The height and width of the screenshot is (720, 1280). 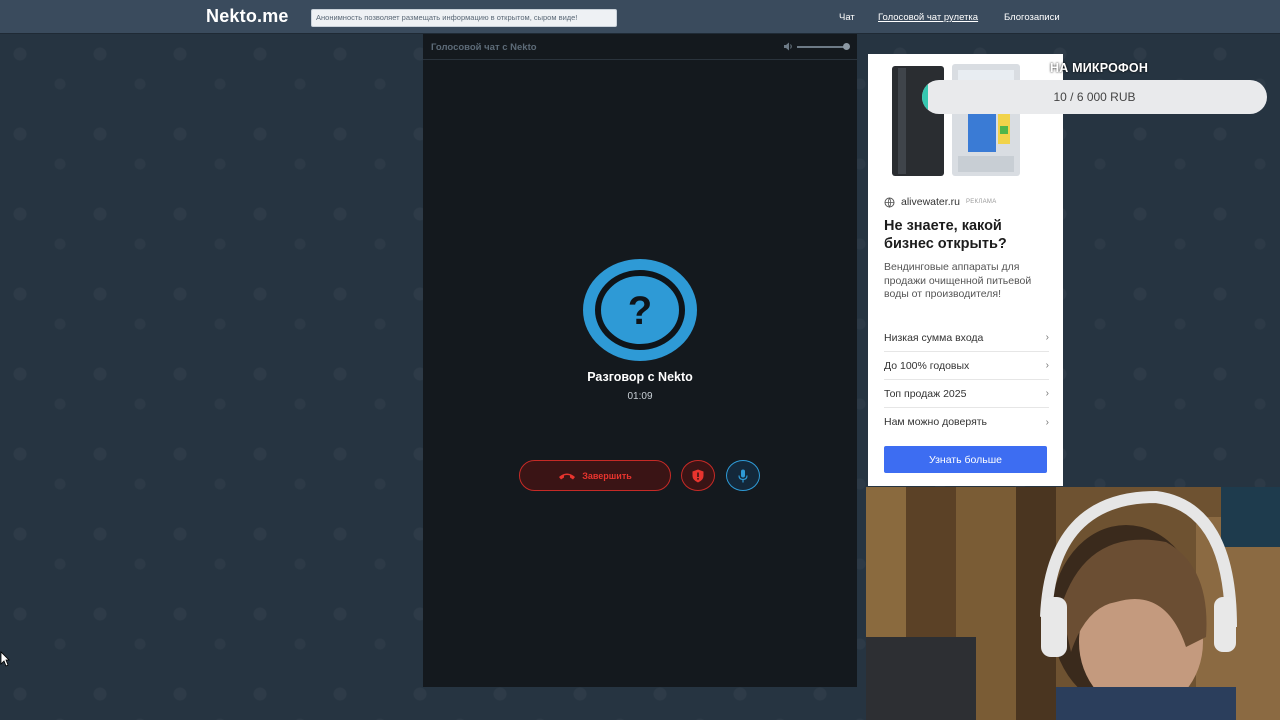 What do you see at coordinates (846, 46) in the screenshot?
I see `volume-slider-handle` at bounding box center [846, 46].